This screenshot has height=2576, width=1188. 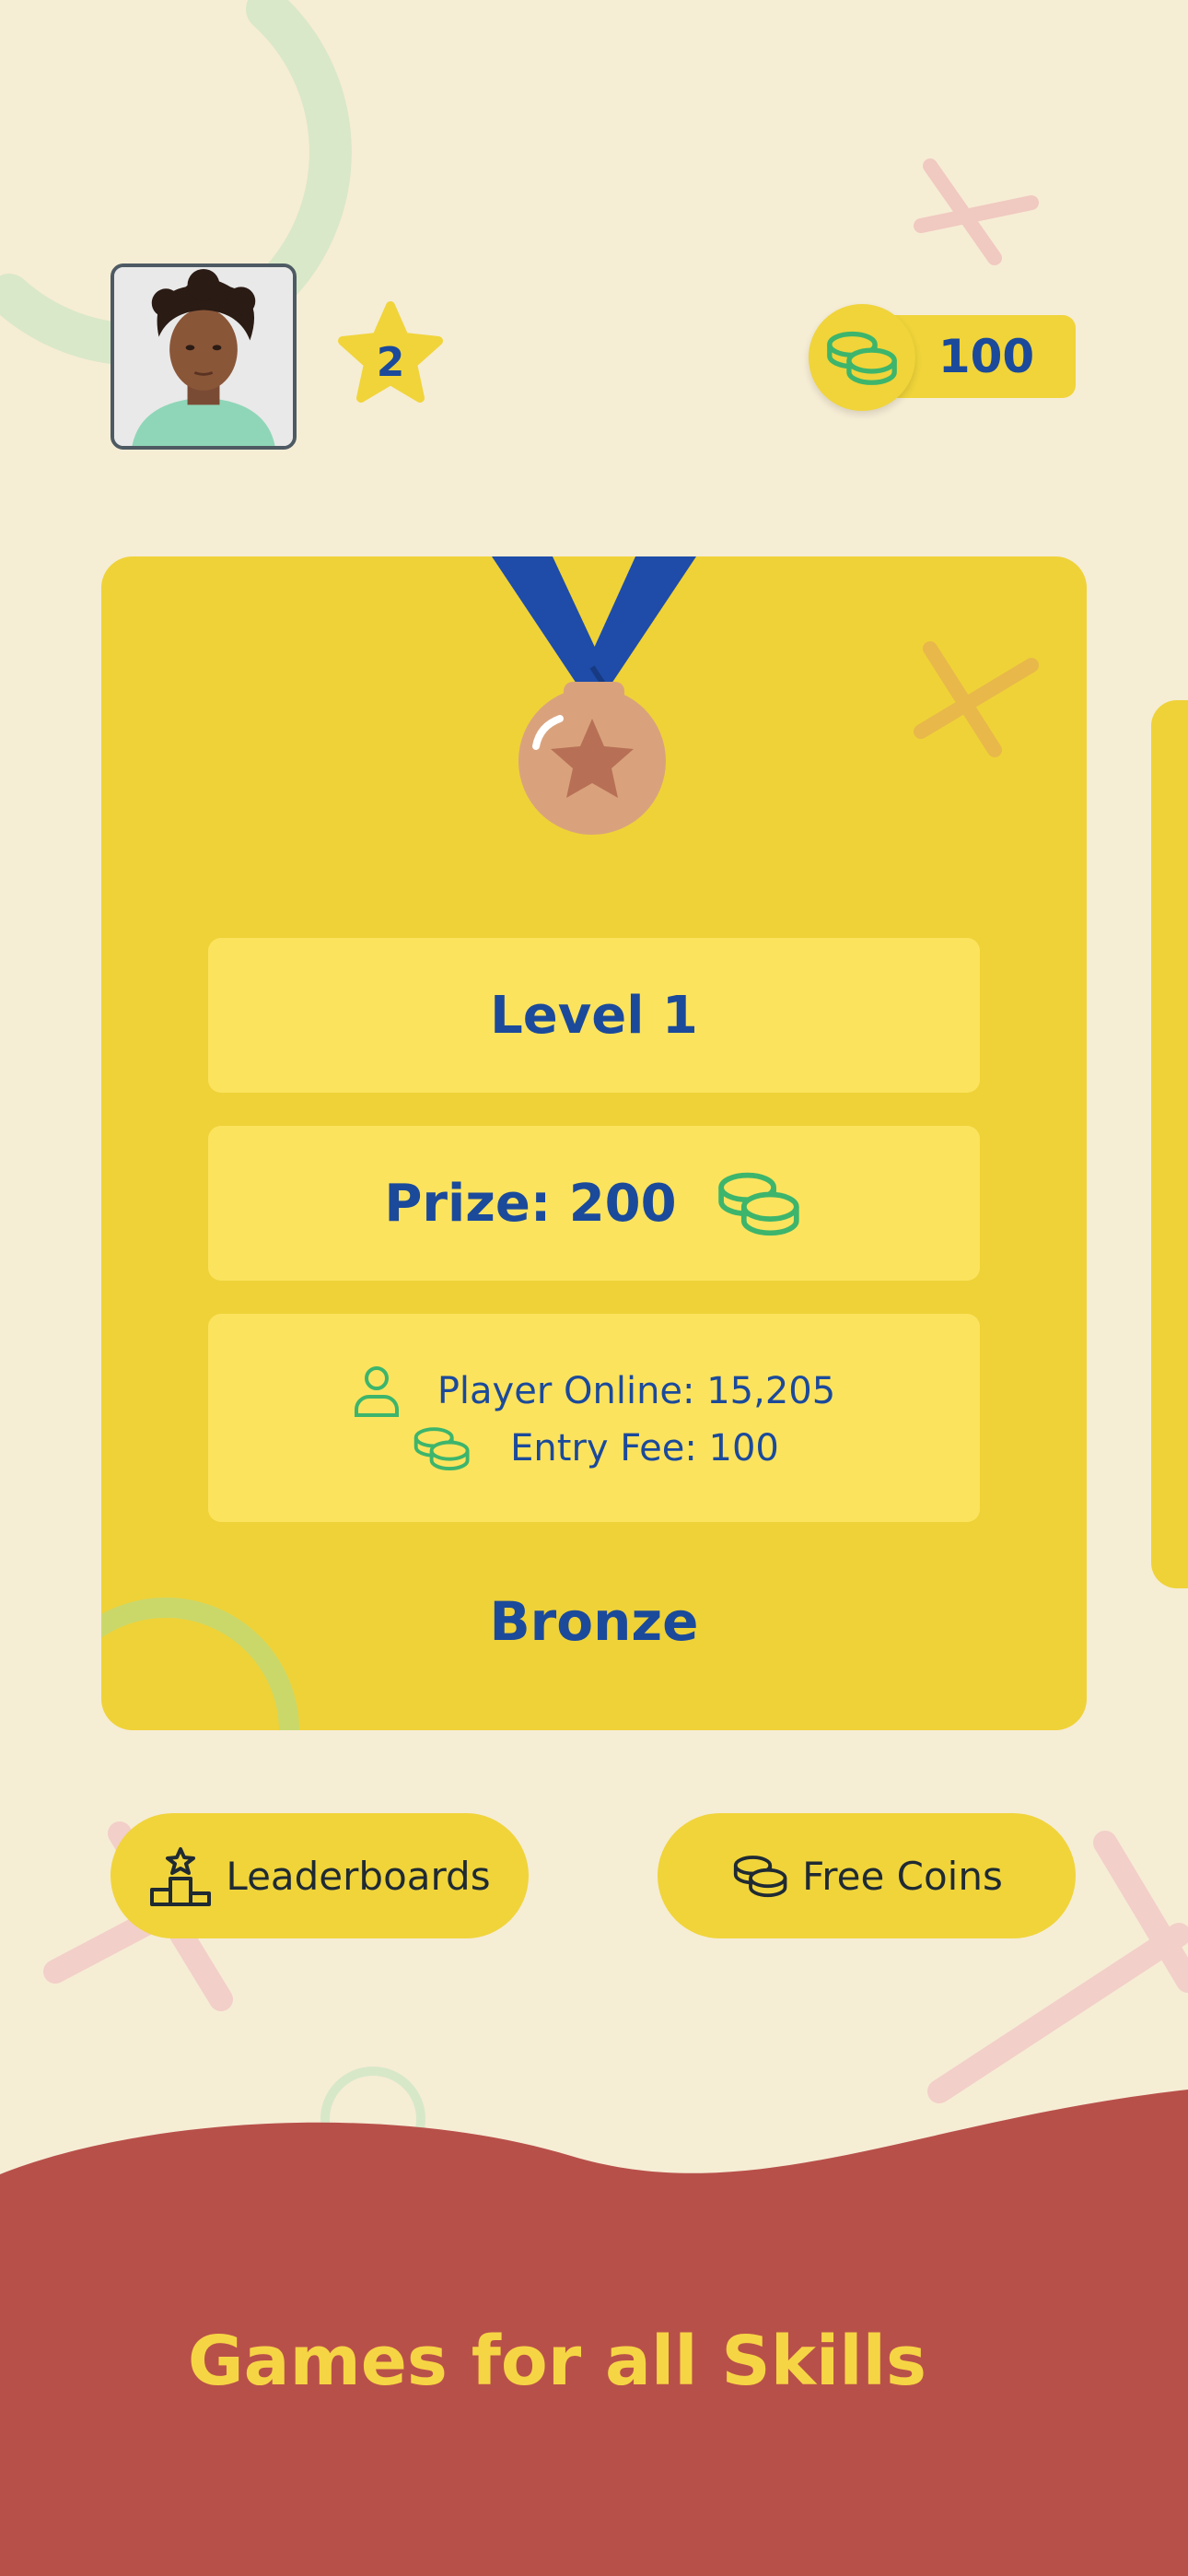 I want to click on free-coins-button: Free Coins, so click(x=867, y=1875).